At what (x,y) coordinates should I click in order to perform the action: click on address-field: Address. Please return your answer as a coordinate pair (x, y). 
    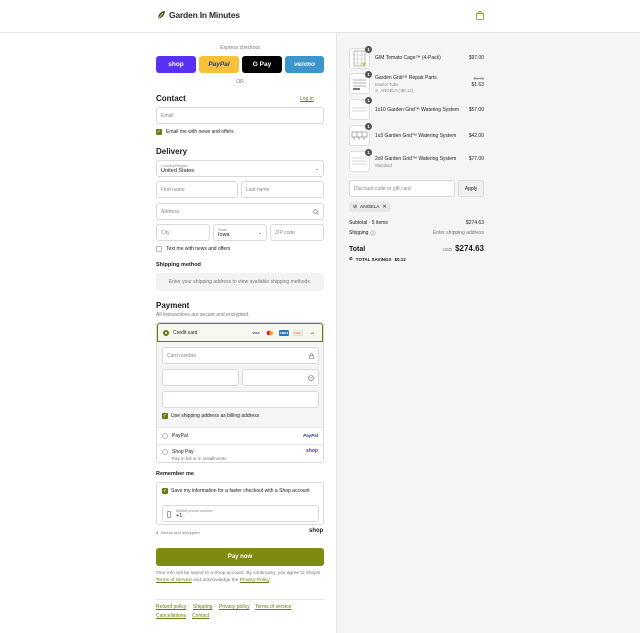
    Looking at the image, I should click on (240, 211).